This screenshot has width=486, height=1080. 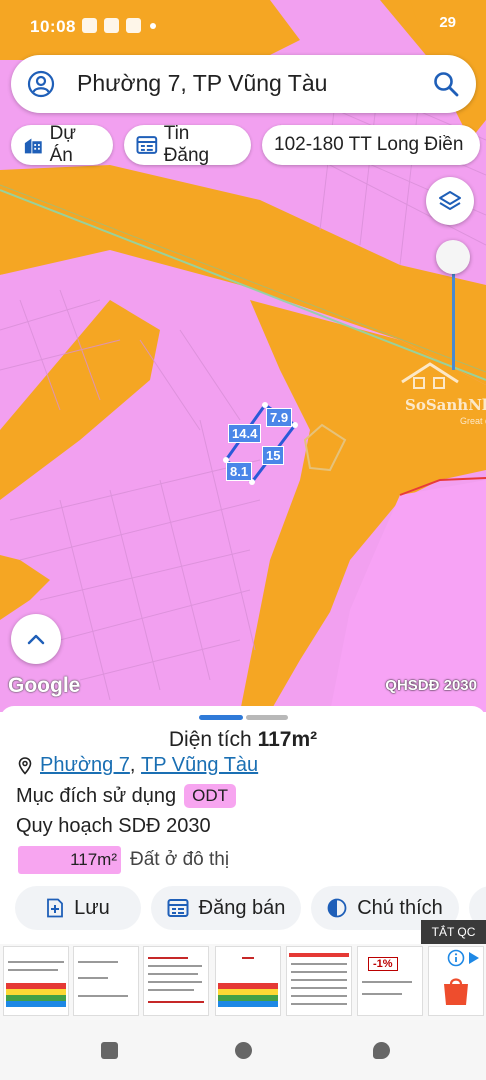 What do you see at coordinates (85, 765) in the screenshot?
I see `ward-link: Phường 7` at bounding box center [85, 765].